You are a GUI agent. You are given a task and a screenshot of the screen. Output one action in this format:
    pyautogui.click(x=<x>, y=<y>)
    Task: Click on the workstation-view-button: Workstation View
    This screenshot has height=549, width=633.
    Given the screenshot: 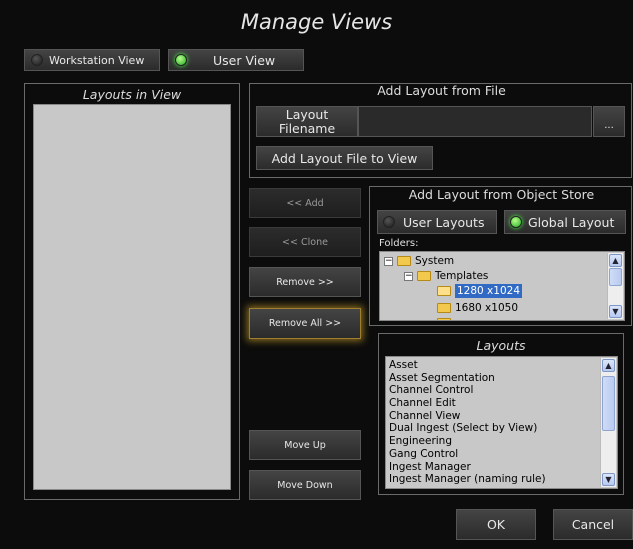 What is the action you would take?
    pyautogui.click(x=92, y=60)
    